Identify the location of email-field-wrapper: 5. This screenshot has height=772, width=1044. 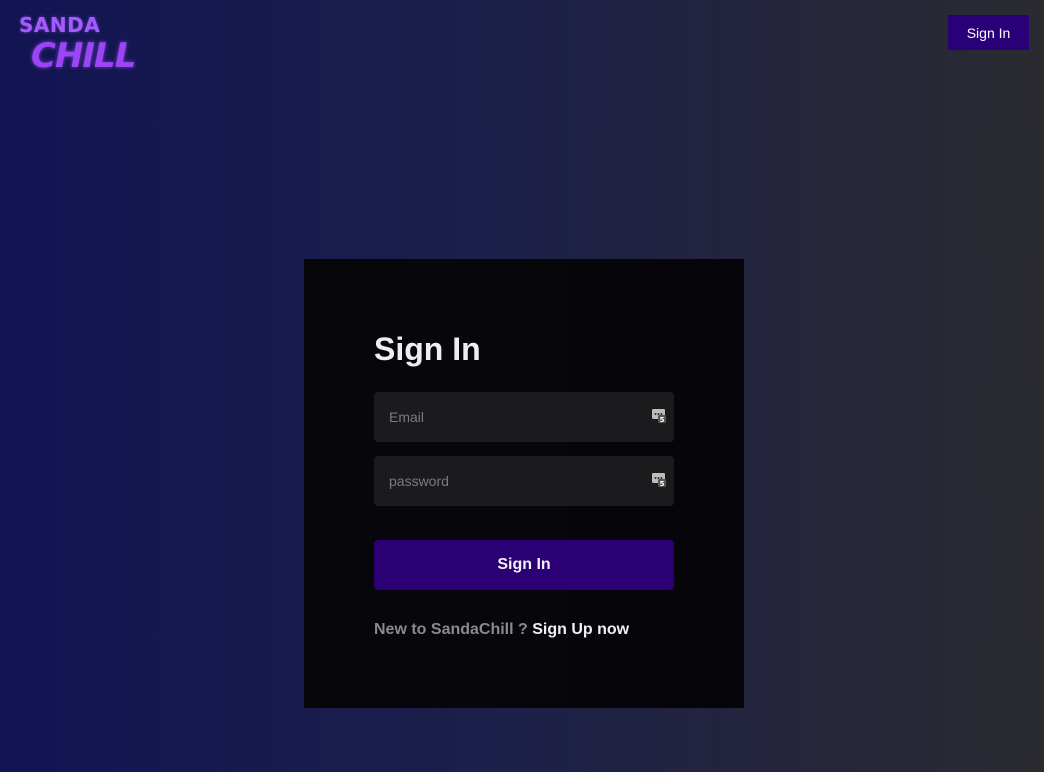
(524, 417).